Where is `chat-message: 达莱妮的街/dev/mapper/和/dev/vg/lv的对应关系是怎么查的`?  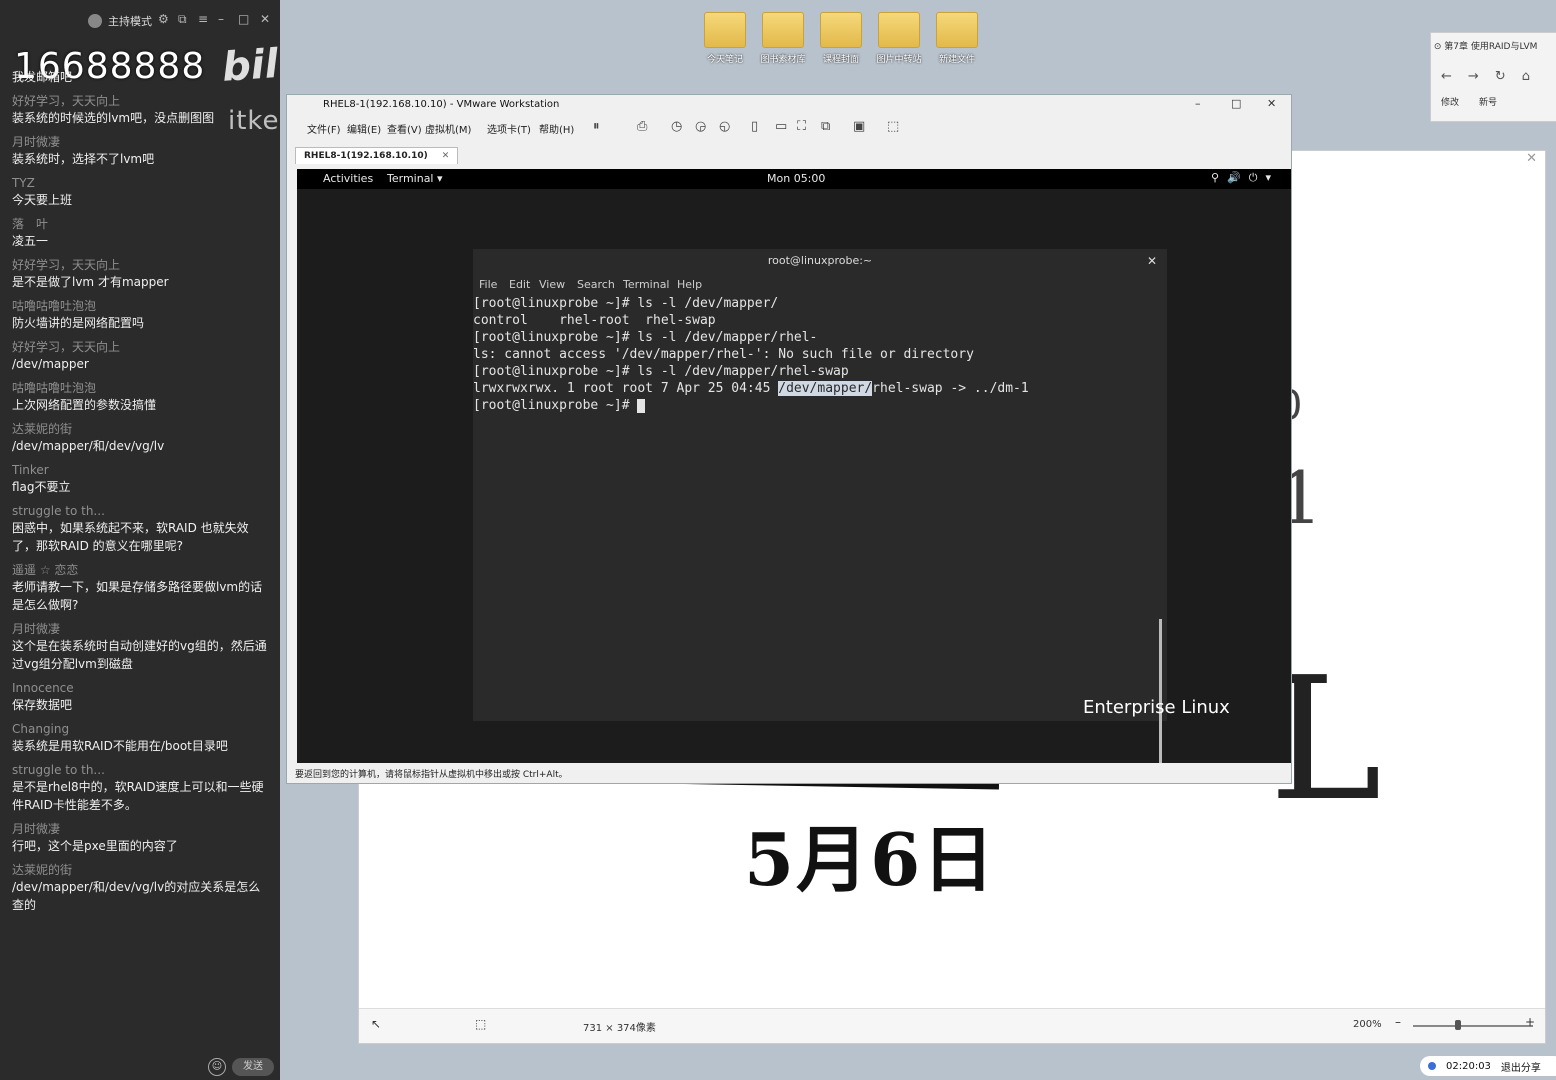 chat-message: 达莱妮的街/dev/mapper/和/dev/vg/lv的对应关系是怎么查的 is located at coordinates (141, 888).